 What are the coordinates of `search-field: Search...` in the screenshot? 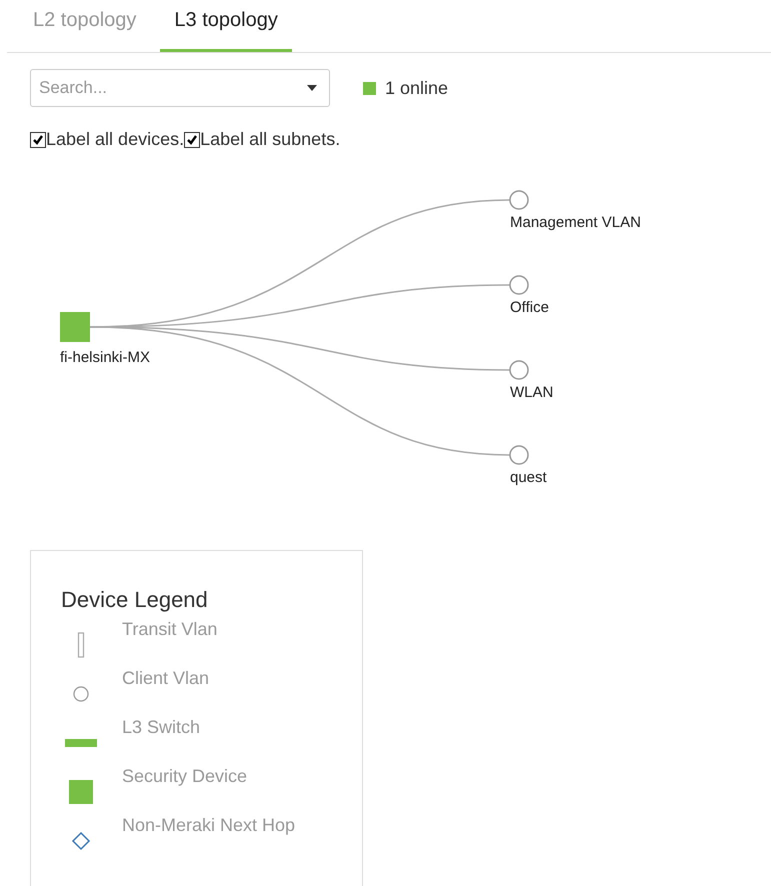 It's located at (180, 88).